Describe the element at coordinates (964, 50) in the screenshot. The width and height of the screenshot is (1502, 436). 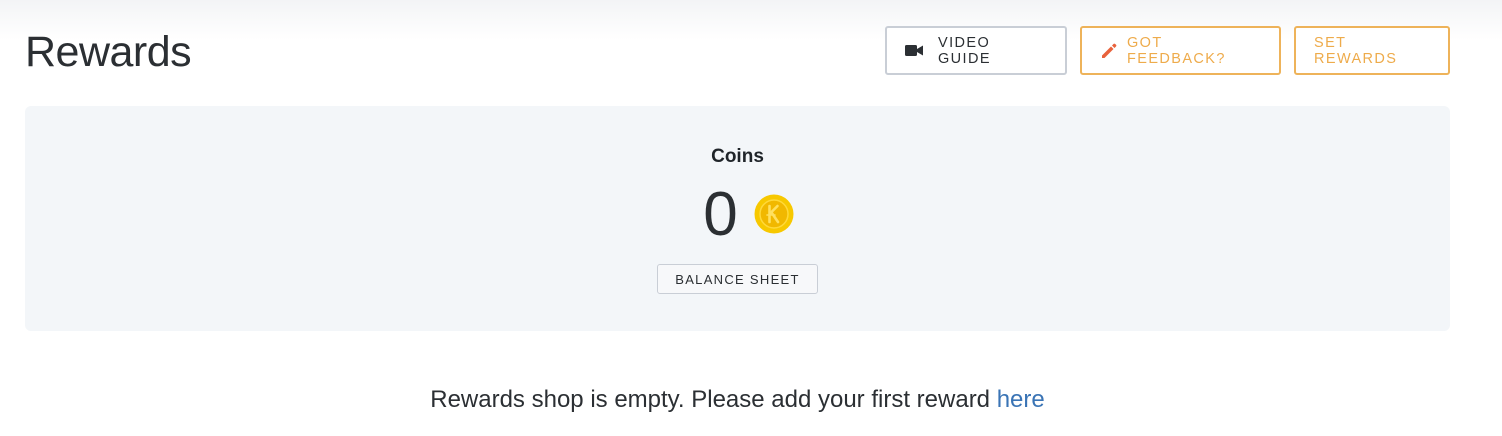
I see `video-guide-label: VIDEO GUIDE` at that location.